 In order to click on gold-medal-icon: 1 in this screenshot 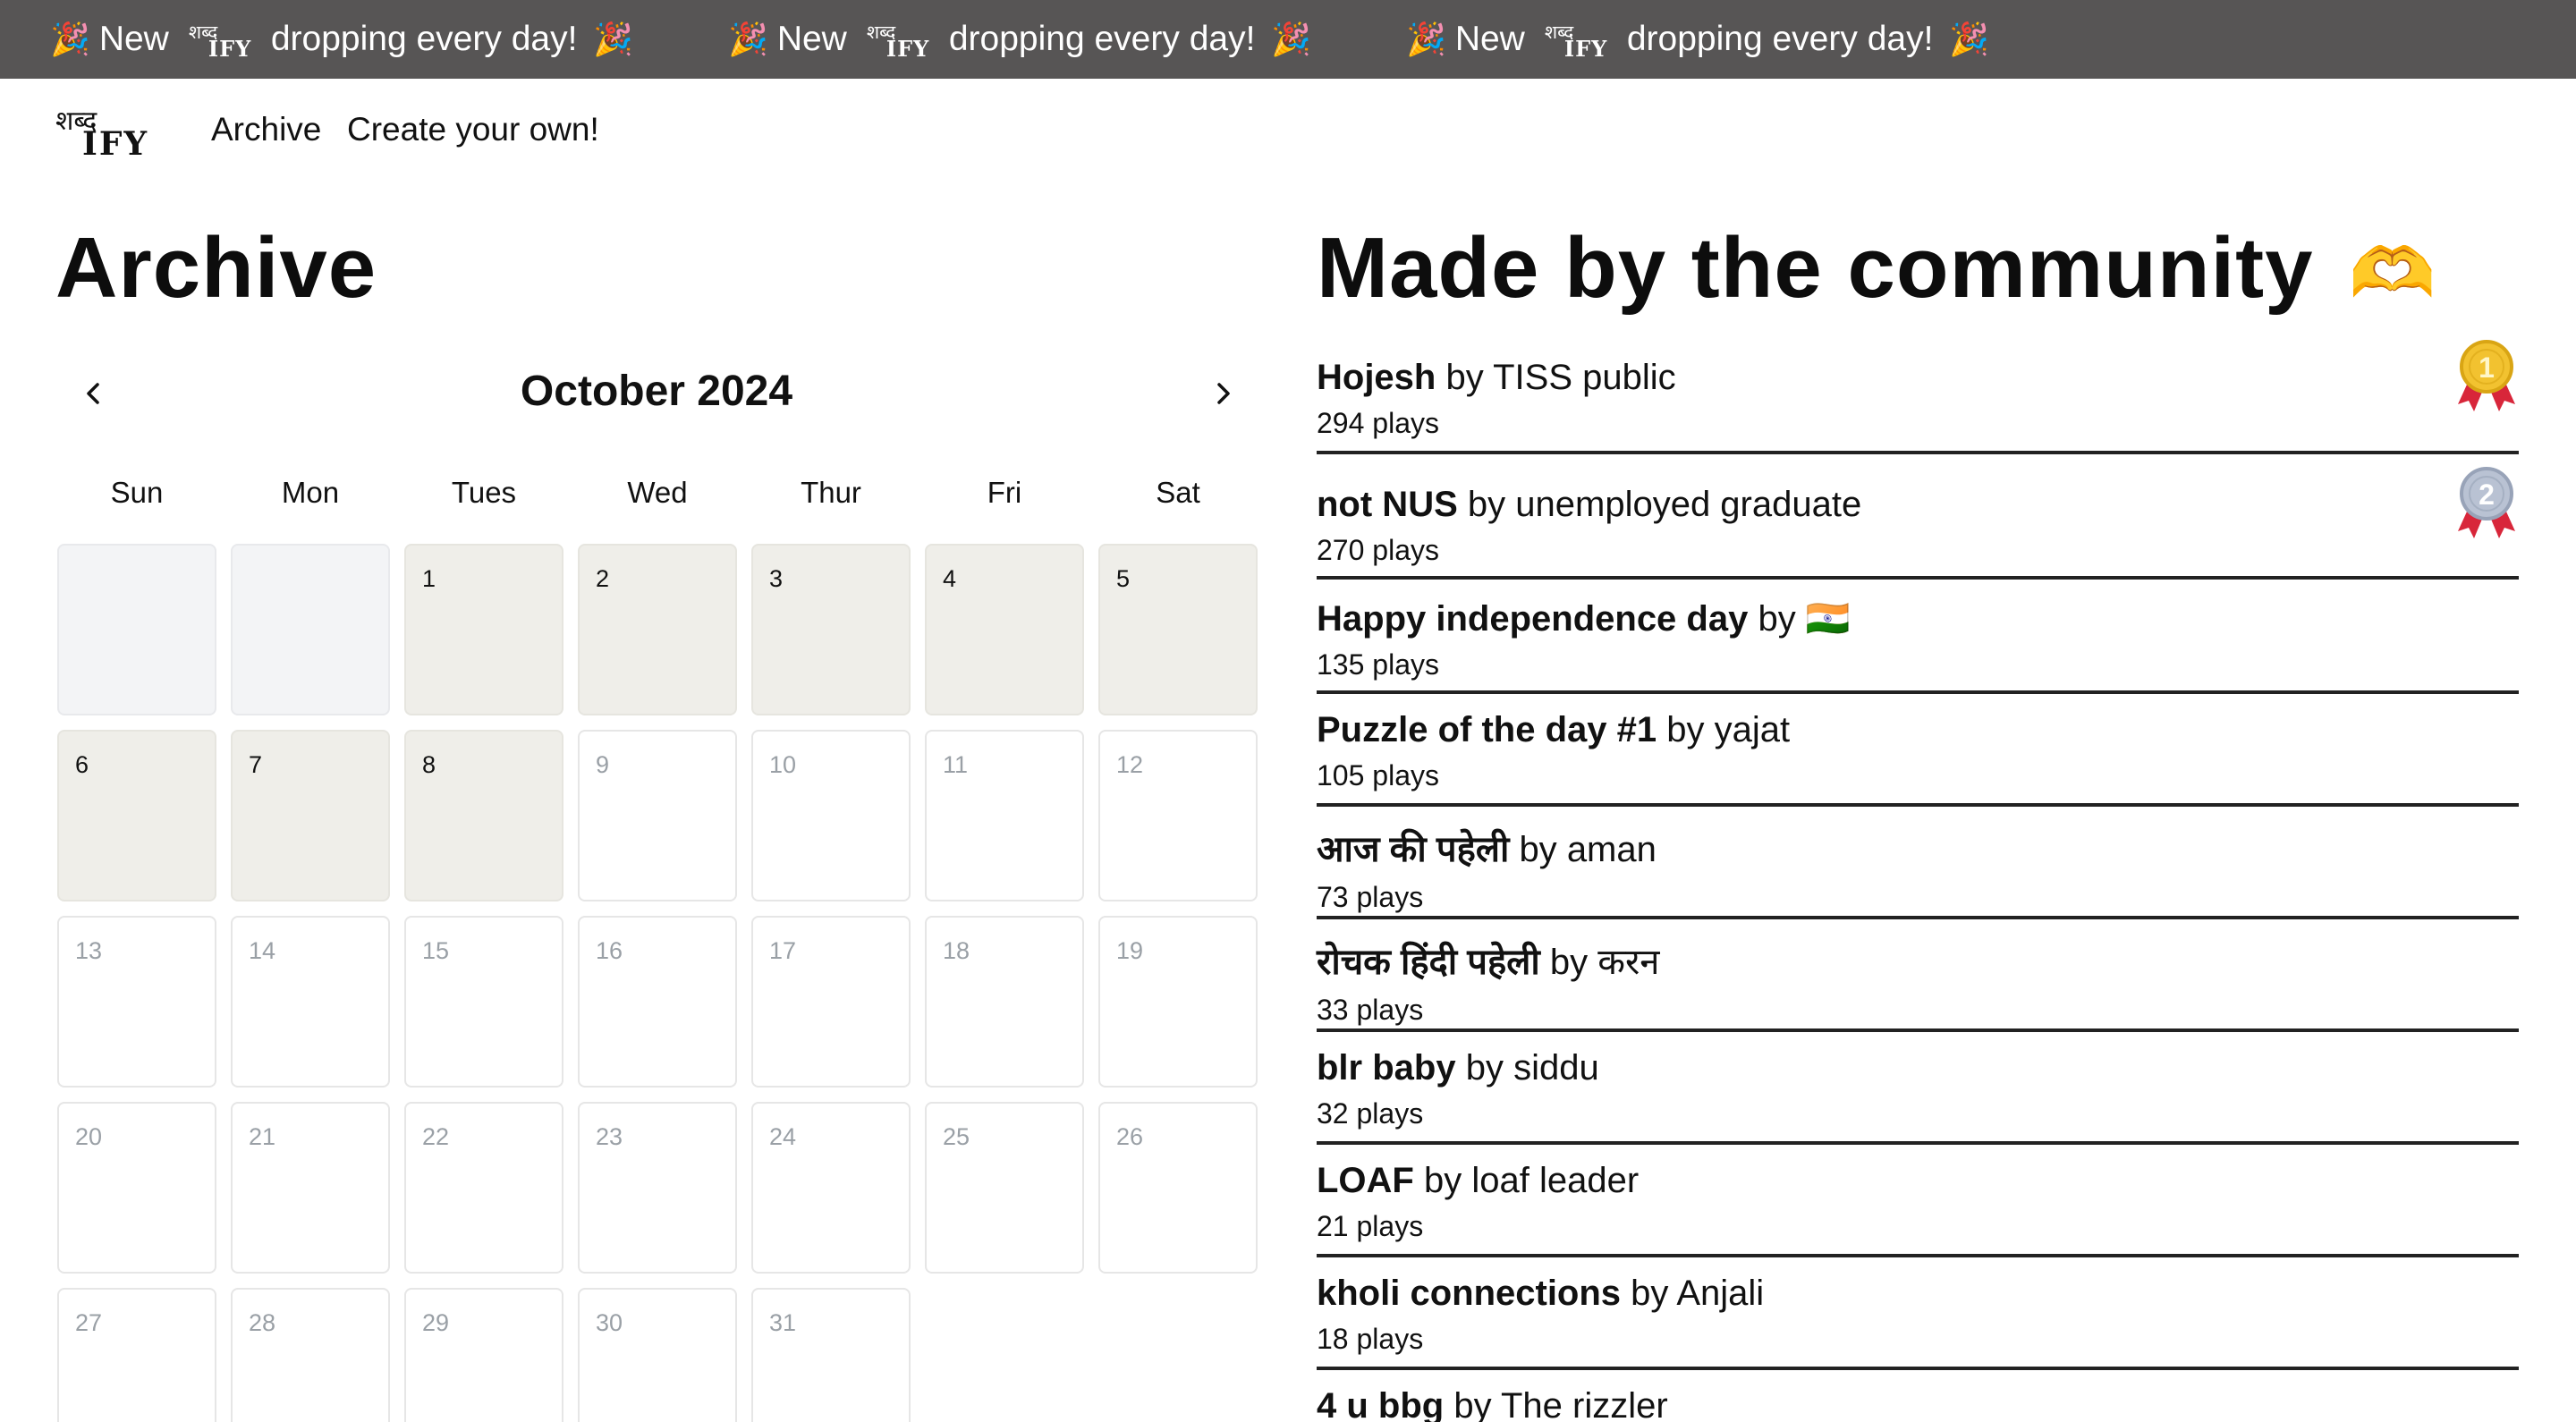, I will do `click(2486, 375)`.